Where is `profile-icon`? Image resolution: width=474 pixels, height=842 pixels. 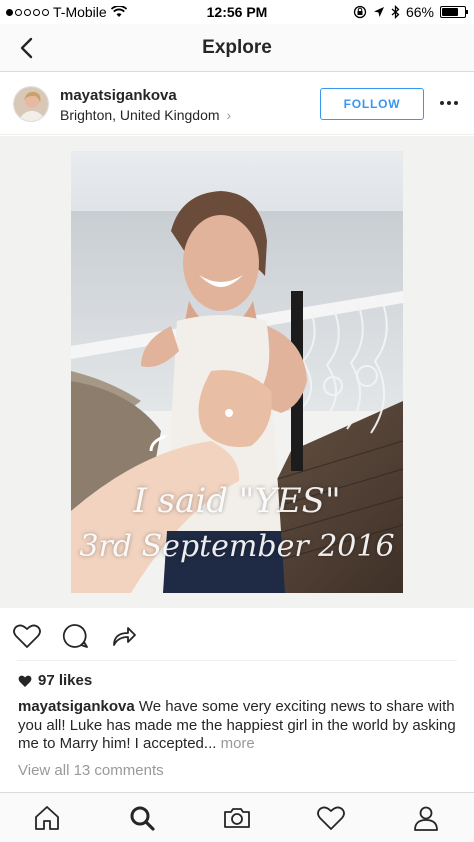 profile-icon is located at coordinates (426, 818).